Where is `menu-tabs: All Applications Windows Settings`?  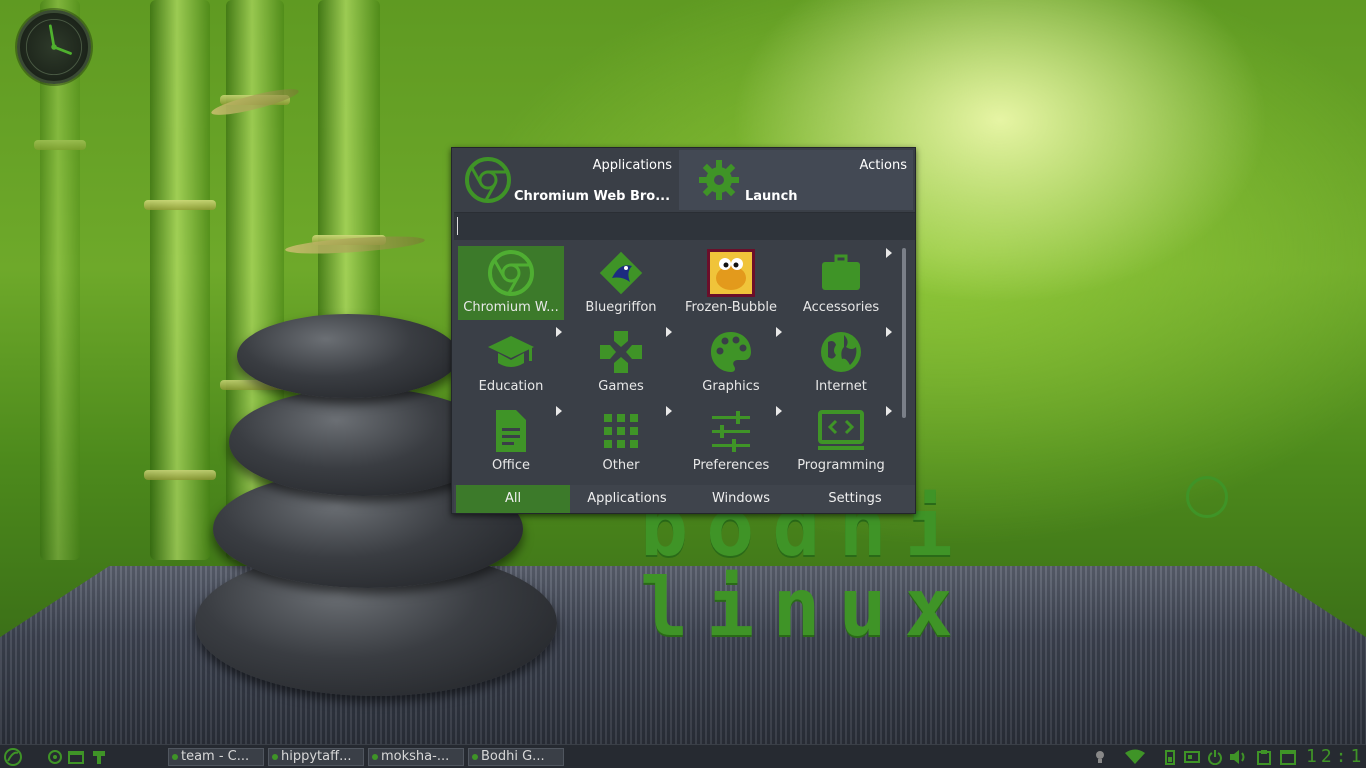 menu-tabs: All Applications Windows Settings is located at coordinates (684, 499).